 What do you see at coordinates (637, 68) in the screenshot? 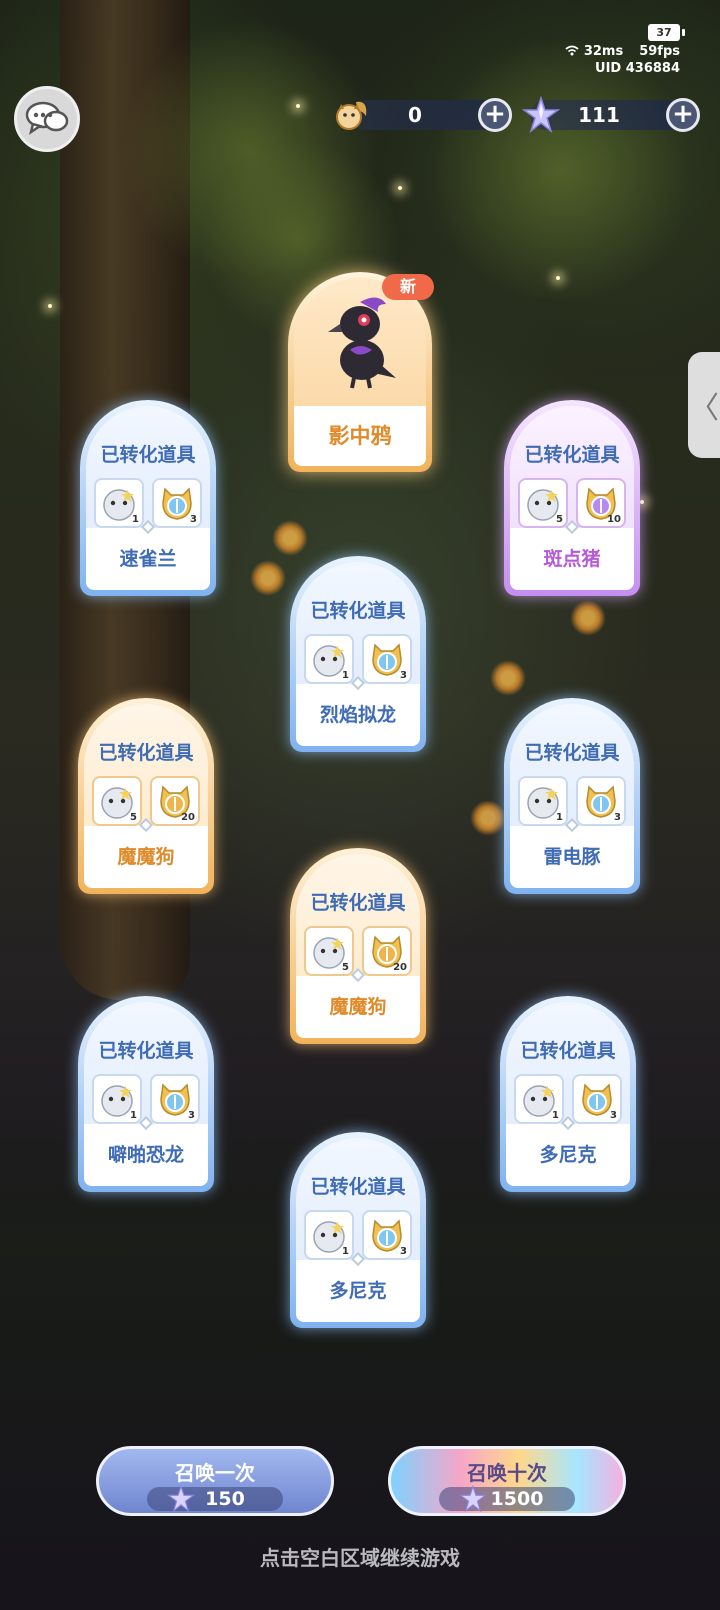
I see `uid-text: UID 436884` at bounding box center [637, 68].